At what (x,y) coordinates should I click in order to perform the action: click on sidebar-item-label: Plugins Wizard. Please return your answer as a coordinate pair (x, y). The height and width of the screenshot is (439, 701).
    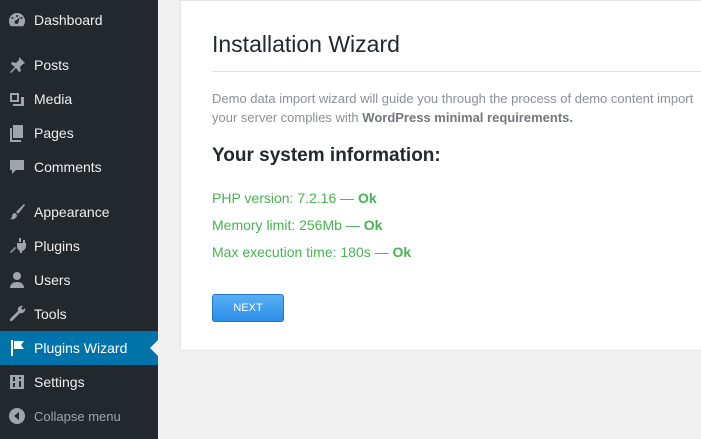
    Looking at the image, I should click on (81, 348).